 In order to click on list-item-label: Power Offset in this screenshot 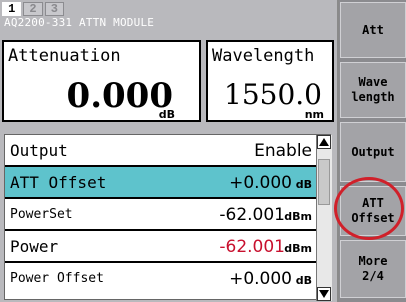, I will do `click(57, 278)`.